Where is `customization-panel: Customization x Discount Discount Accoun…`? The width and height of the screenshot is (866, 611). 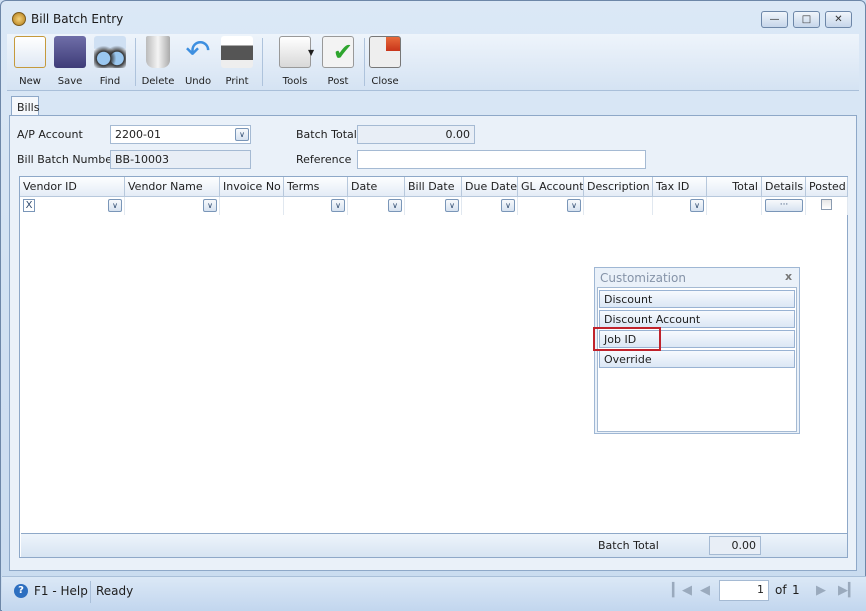 customization-panel: Customization x Discount Discount Accoun… is located at coordinates (696, 350).